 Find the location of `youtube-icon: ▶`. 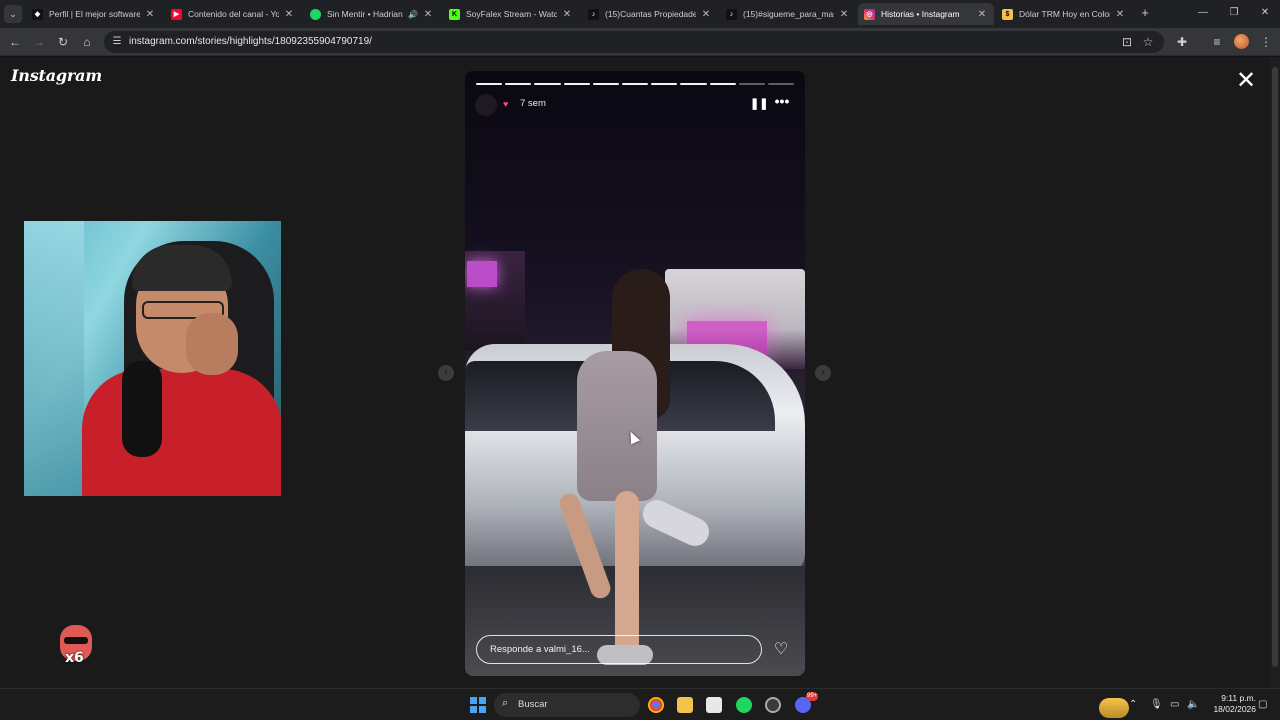

youtube-icon: ▶ is located at coordinates (176, 14).